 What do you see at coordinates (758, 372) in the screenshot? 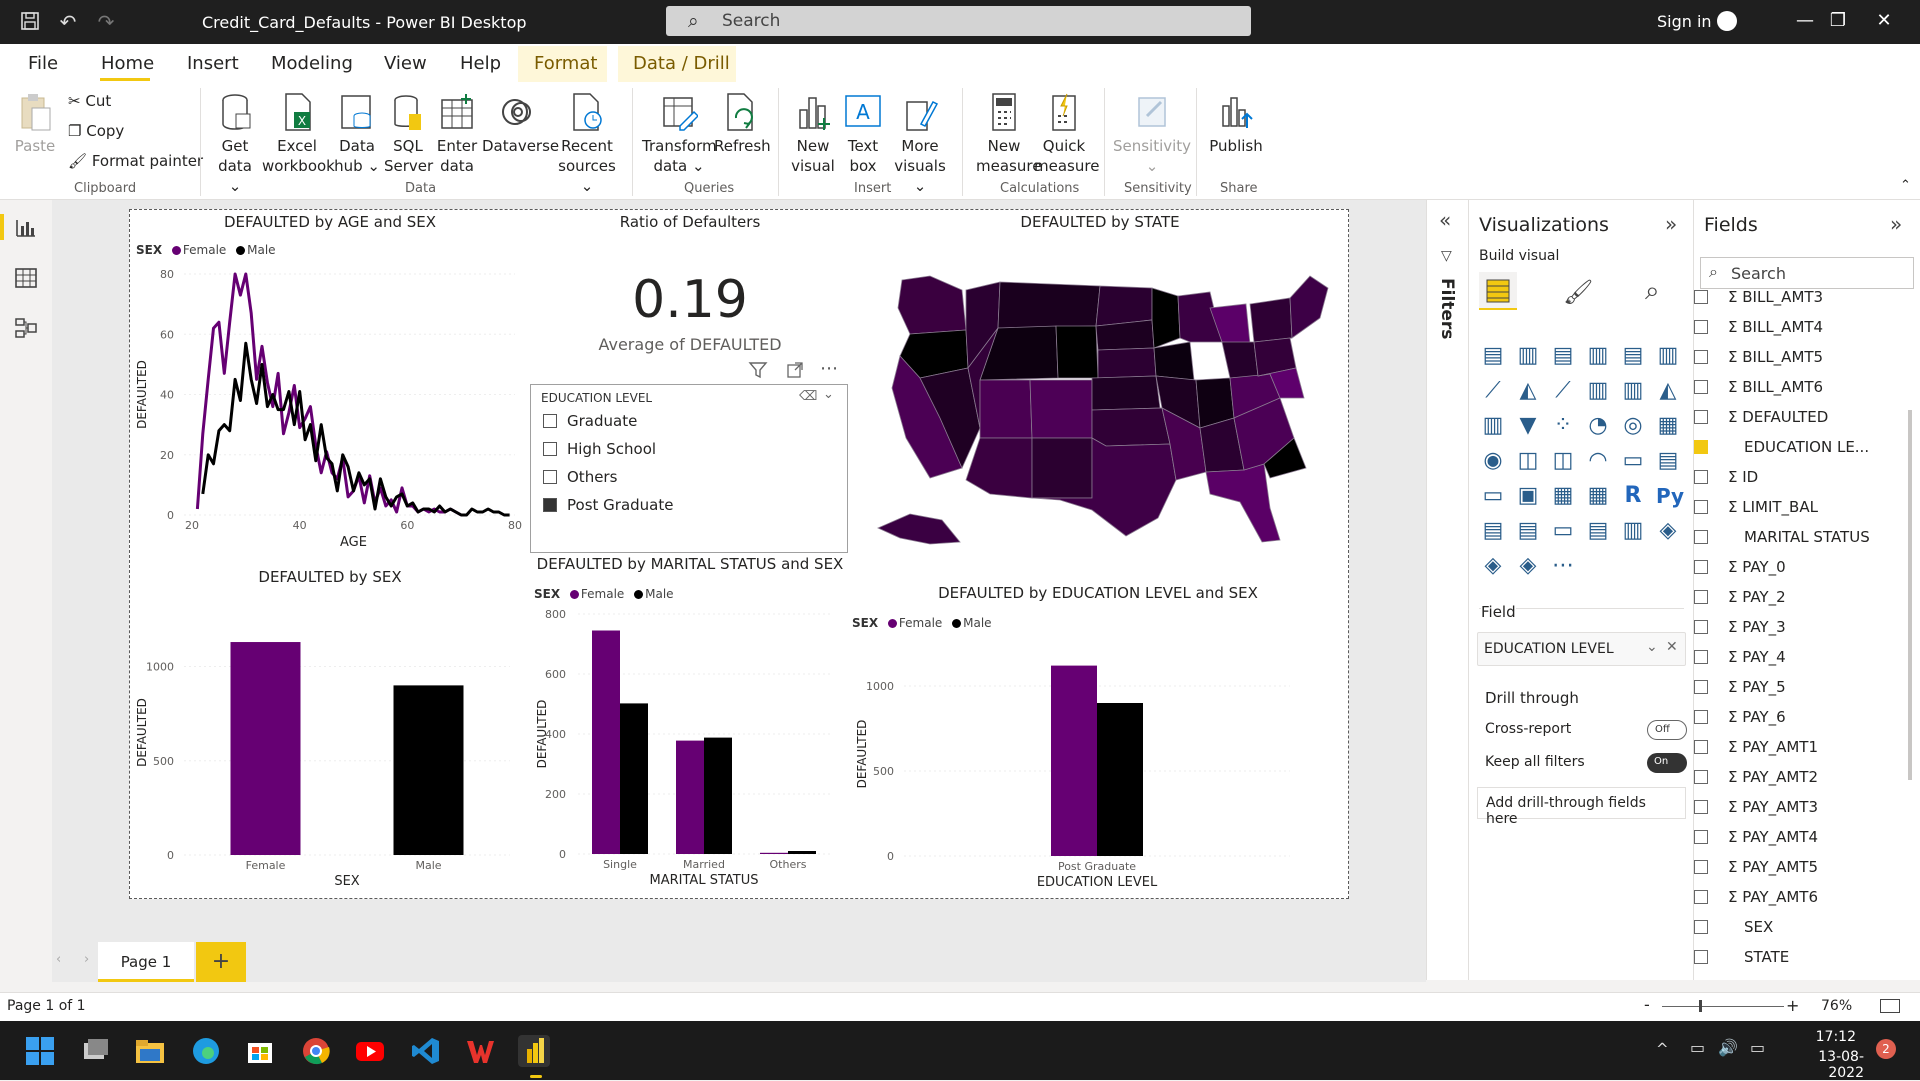
I see `filter-icon` at bounding box center [758, 372].